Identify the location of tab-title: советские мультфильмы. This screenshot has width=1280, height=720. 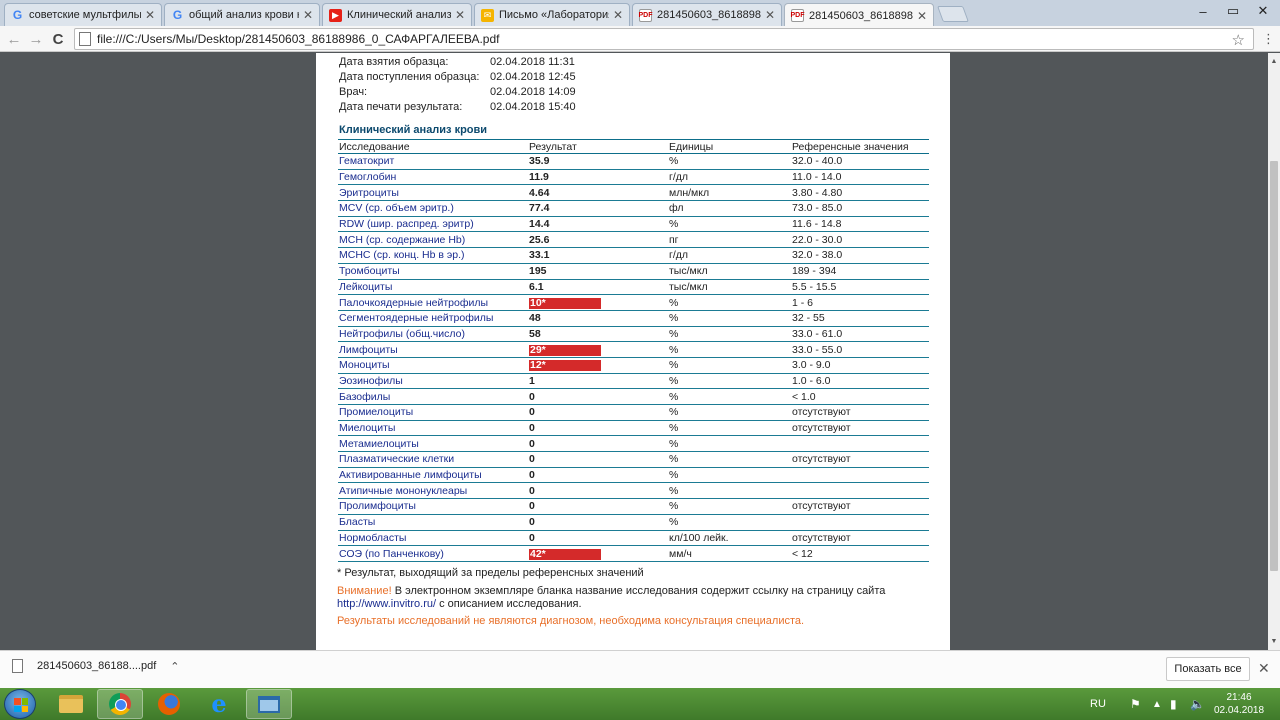
(85, 15).